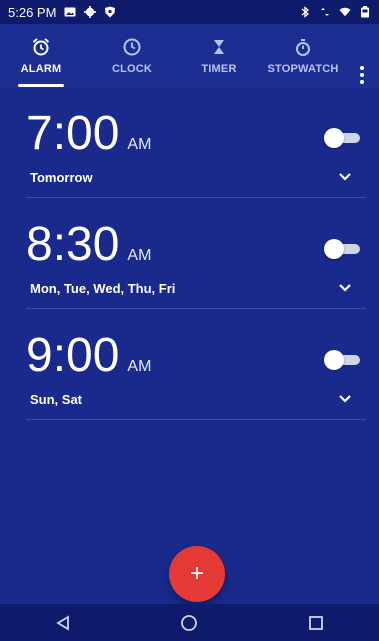 The width and height of the screenshot is (379, 641). I want to click on add-alarm-button: +, so click(197, 574).